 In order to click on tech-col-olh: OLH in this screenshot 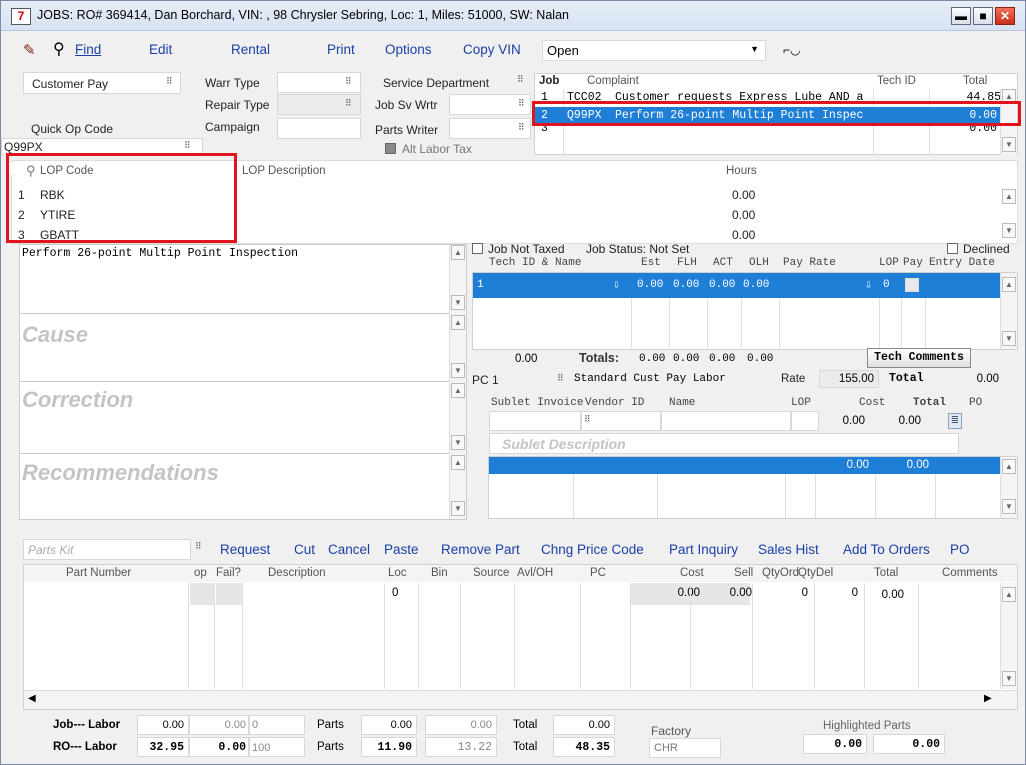, I will do `click(759, 263)`.